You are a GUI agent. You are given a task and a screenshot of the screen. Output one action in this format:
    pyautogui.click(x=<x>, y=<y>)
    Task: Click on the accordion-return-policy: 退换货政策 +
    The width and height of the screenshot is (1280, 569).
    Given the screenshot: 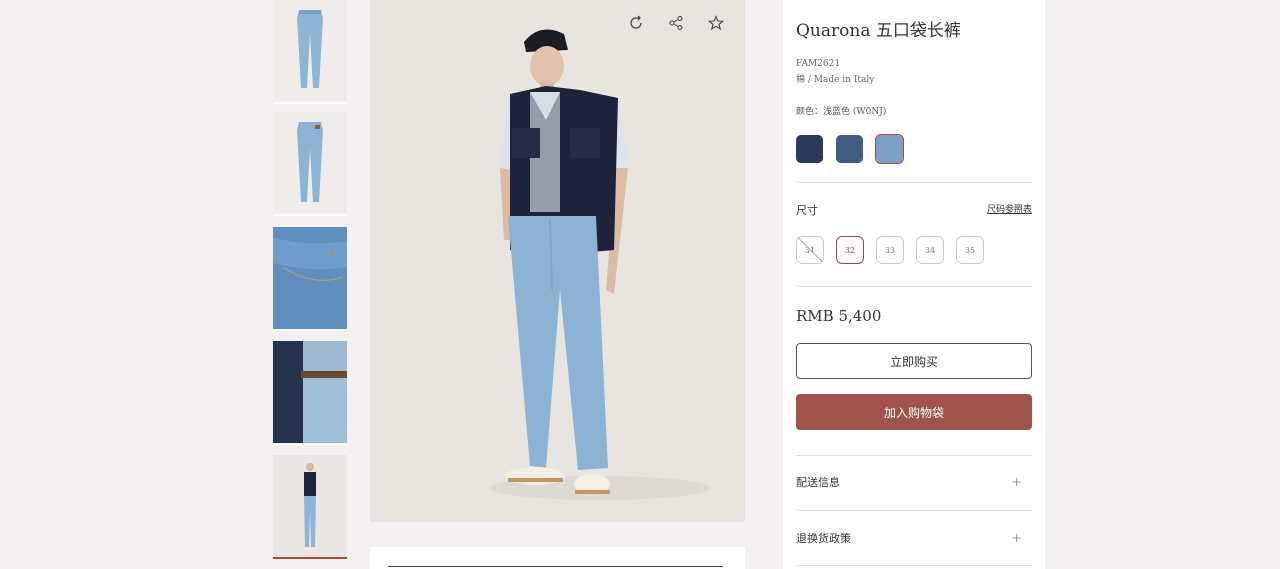 What is the action you would take?
    pyautogui.click(x=914, y=538)
    